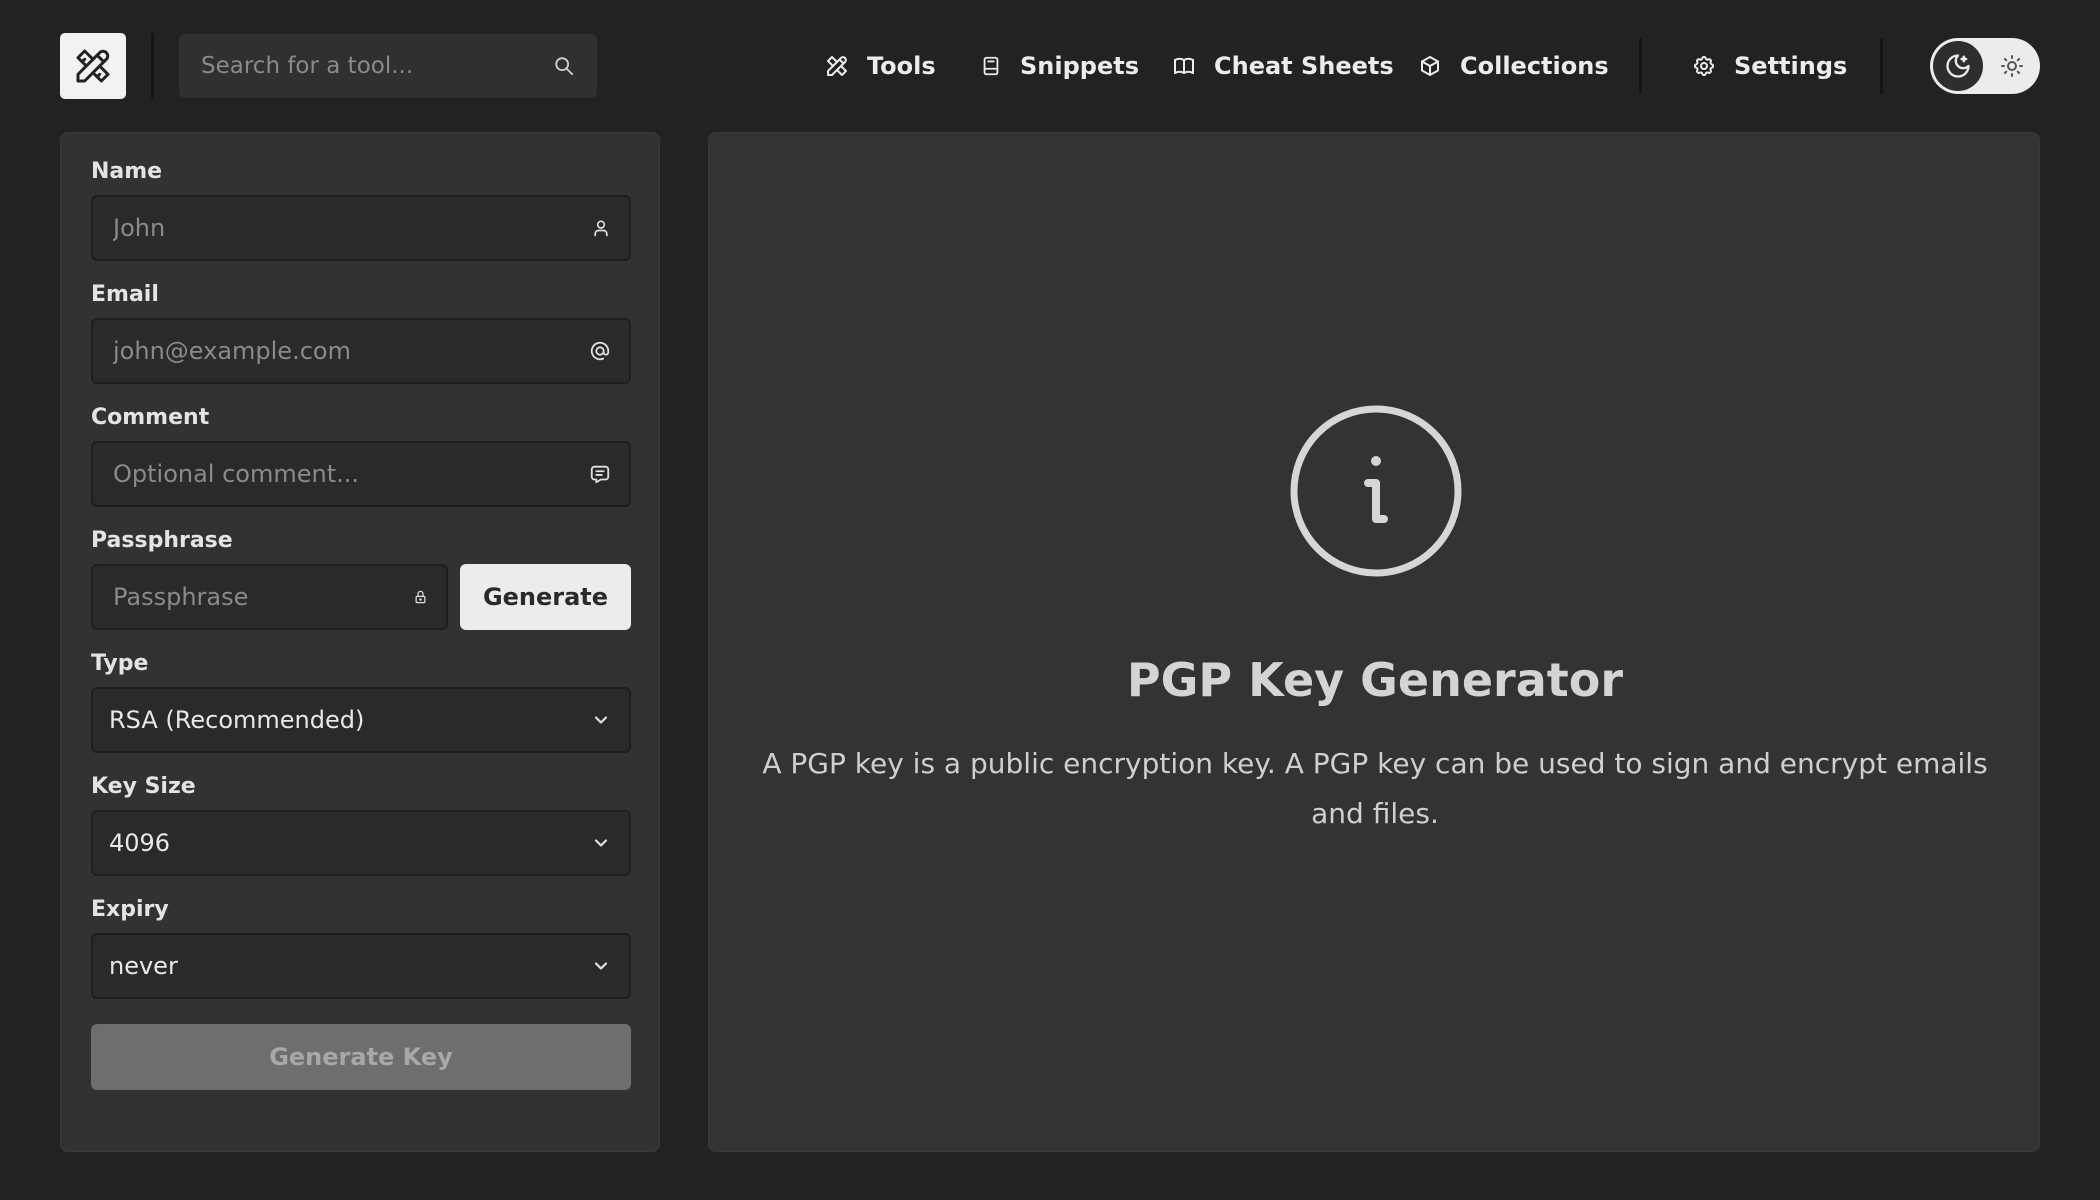 This screenshot has height=1200, width=2100. Describe the element at coordinates (361, 843) in the screenshot. I see `key-size-select: 4096` at that location.